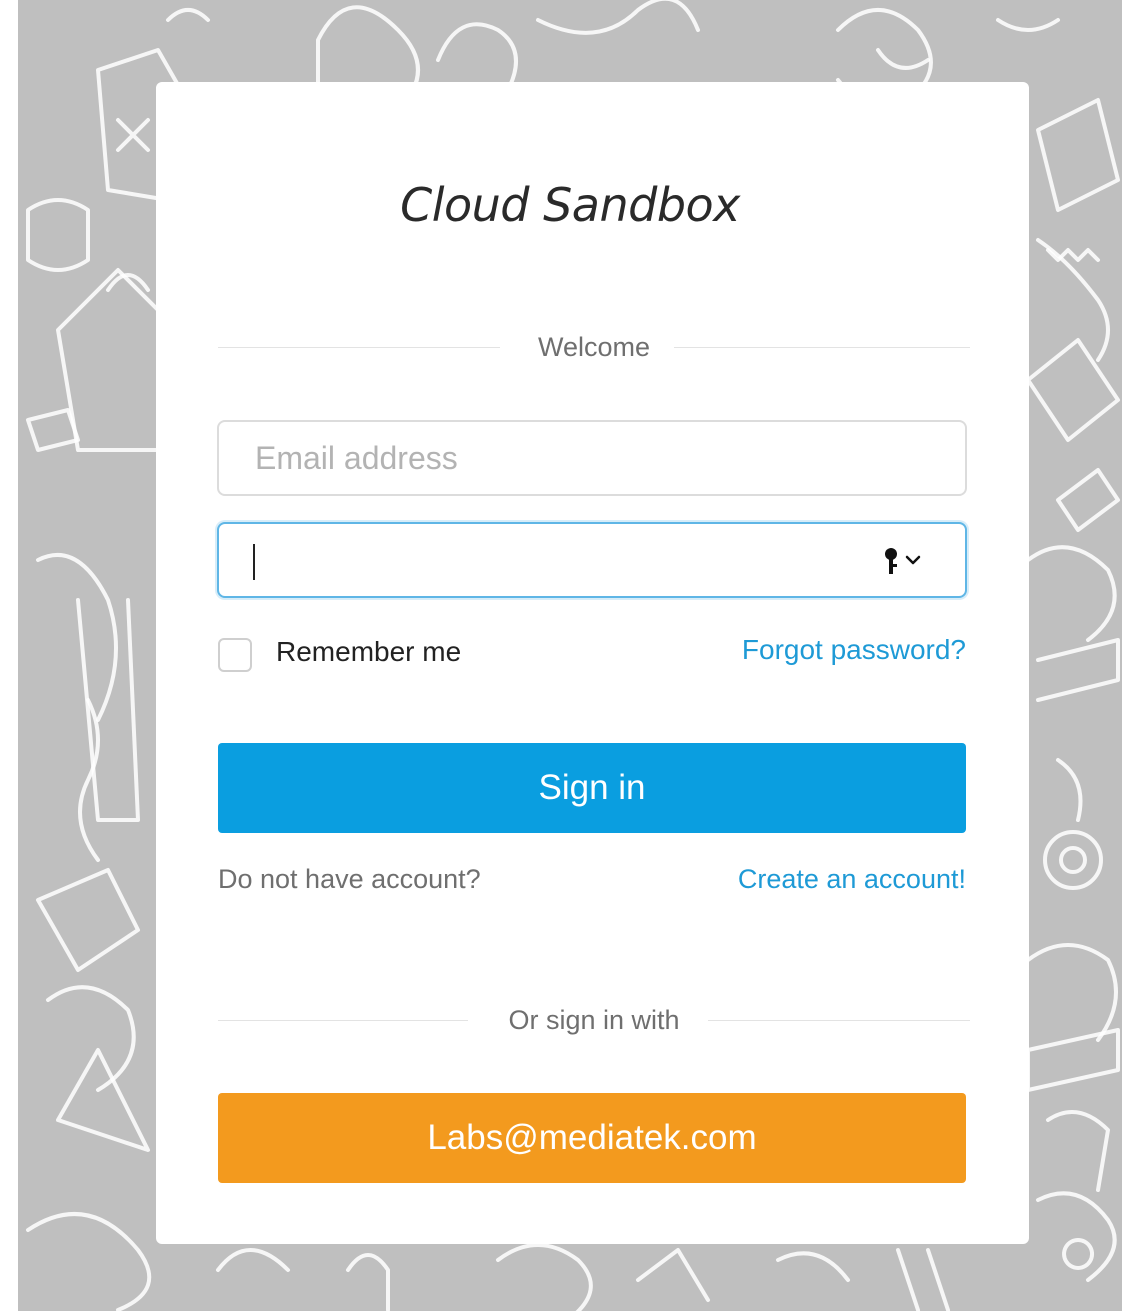  What do you see at coordinates (592, 458) in the screenshot?
I see `email-input: Email address` at bounding box center [592, 458].